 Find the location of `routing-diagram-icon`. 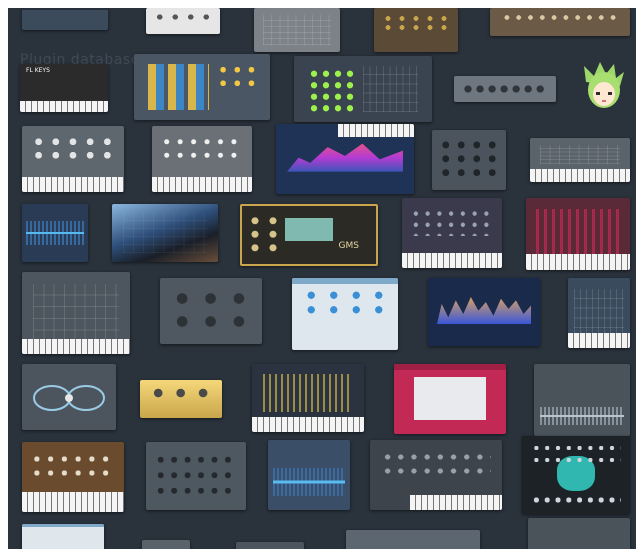

routing-diagram-icon is located at coordinates (69, 398).